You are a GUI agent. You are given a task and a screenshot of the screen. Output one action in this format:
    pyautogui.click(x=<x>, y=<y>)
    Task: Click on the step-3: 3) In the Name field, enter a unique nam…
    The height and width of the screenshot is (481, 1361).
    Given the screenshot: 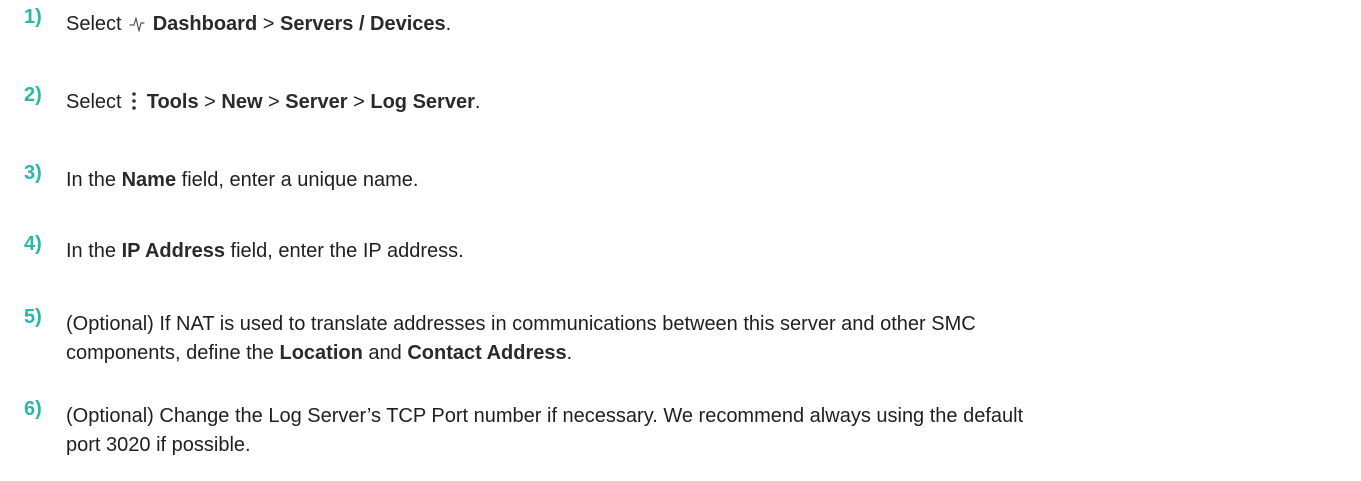 What is the action you would take?
    pyautogui.click(x=682, y=178)
    